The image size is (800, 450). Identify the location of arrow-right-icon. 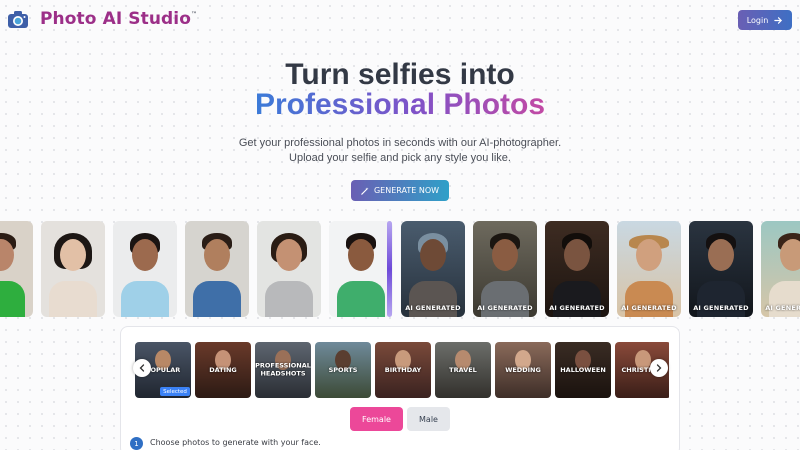
(778, 20).